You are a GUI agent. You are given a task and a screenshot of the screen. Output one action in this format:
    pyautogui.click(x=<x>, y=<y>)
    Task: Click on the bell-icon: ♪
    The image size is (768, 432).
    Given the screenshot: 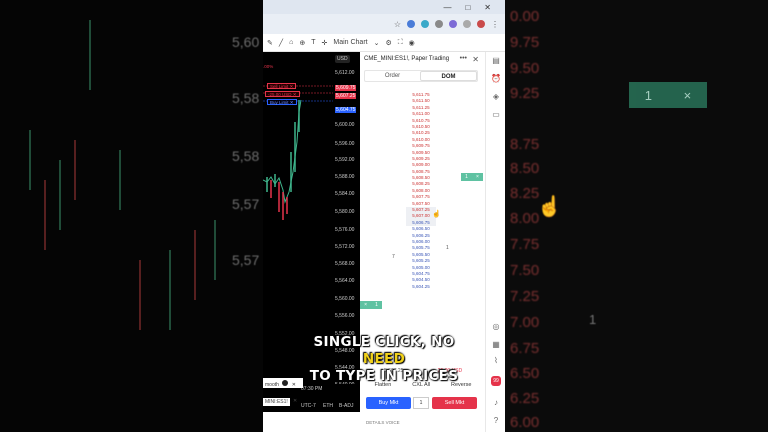 What is the action you would take?
    pyautogui.click(x=496, y=403)
    